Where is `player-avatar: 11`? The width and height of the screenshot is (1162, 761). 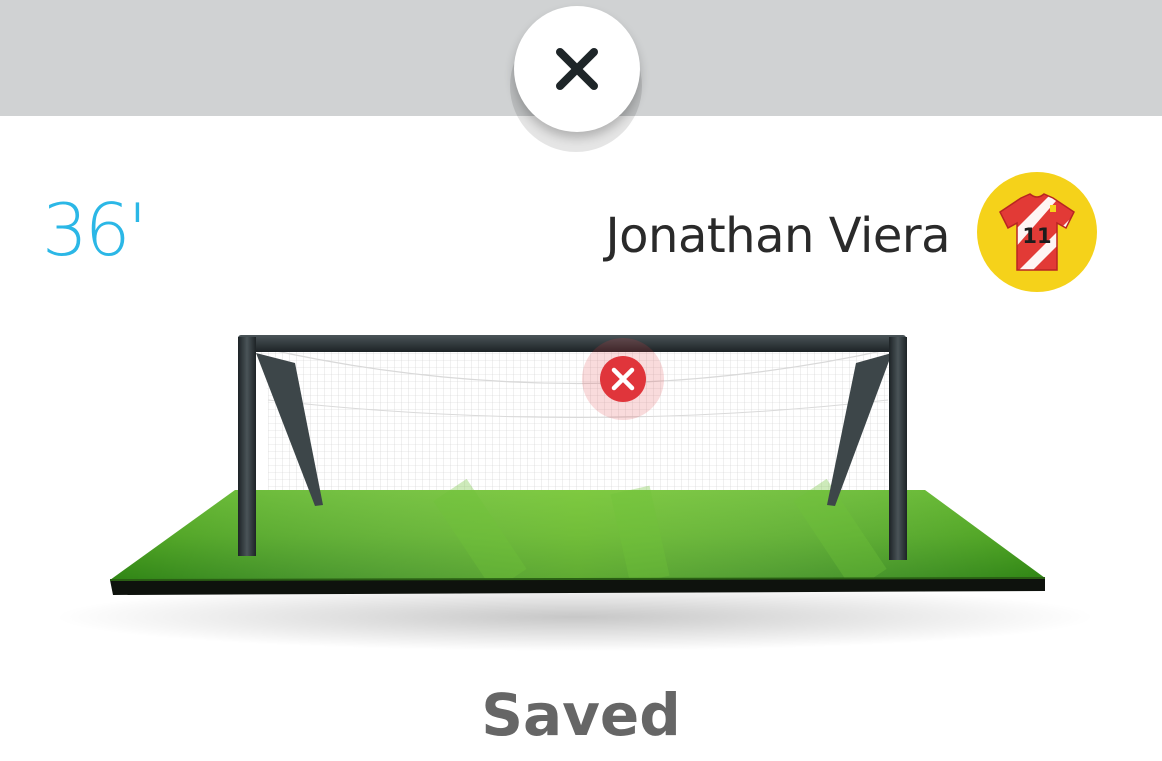
player-avatar: 11 is located at coordinates (1037, 232).